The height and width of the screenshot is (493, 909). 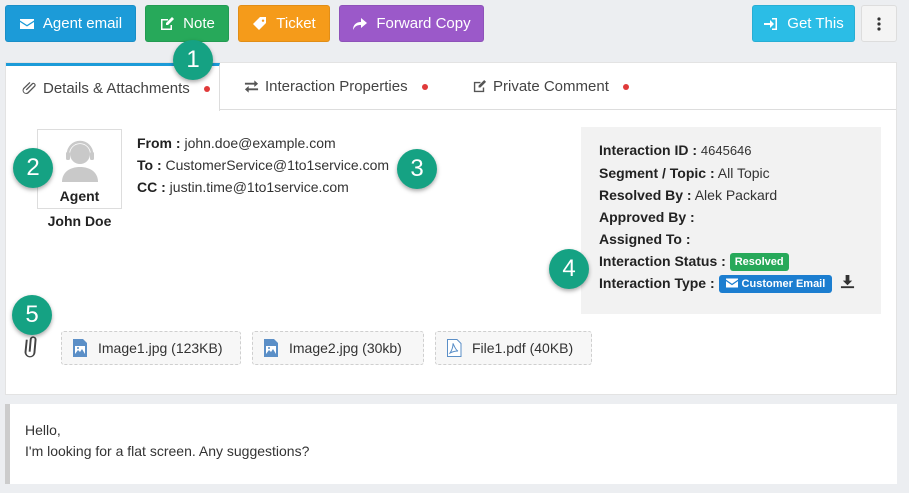 I want to click on ticket-label: Ticket, so click(x=296, y=23).